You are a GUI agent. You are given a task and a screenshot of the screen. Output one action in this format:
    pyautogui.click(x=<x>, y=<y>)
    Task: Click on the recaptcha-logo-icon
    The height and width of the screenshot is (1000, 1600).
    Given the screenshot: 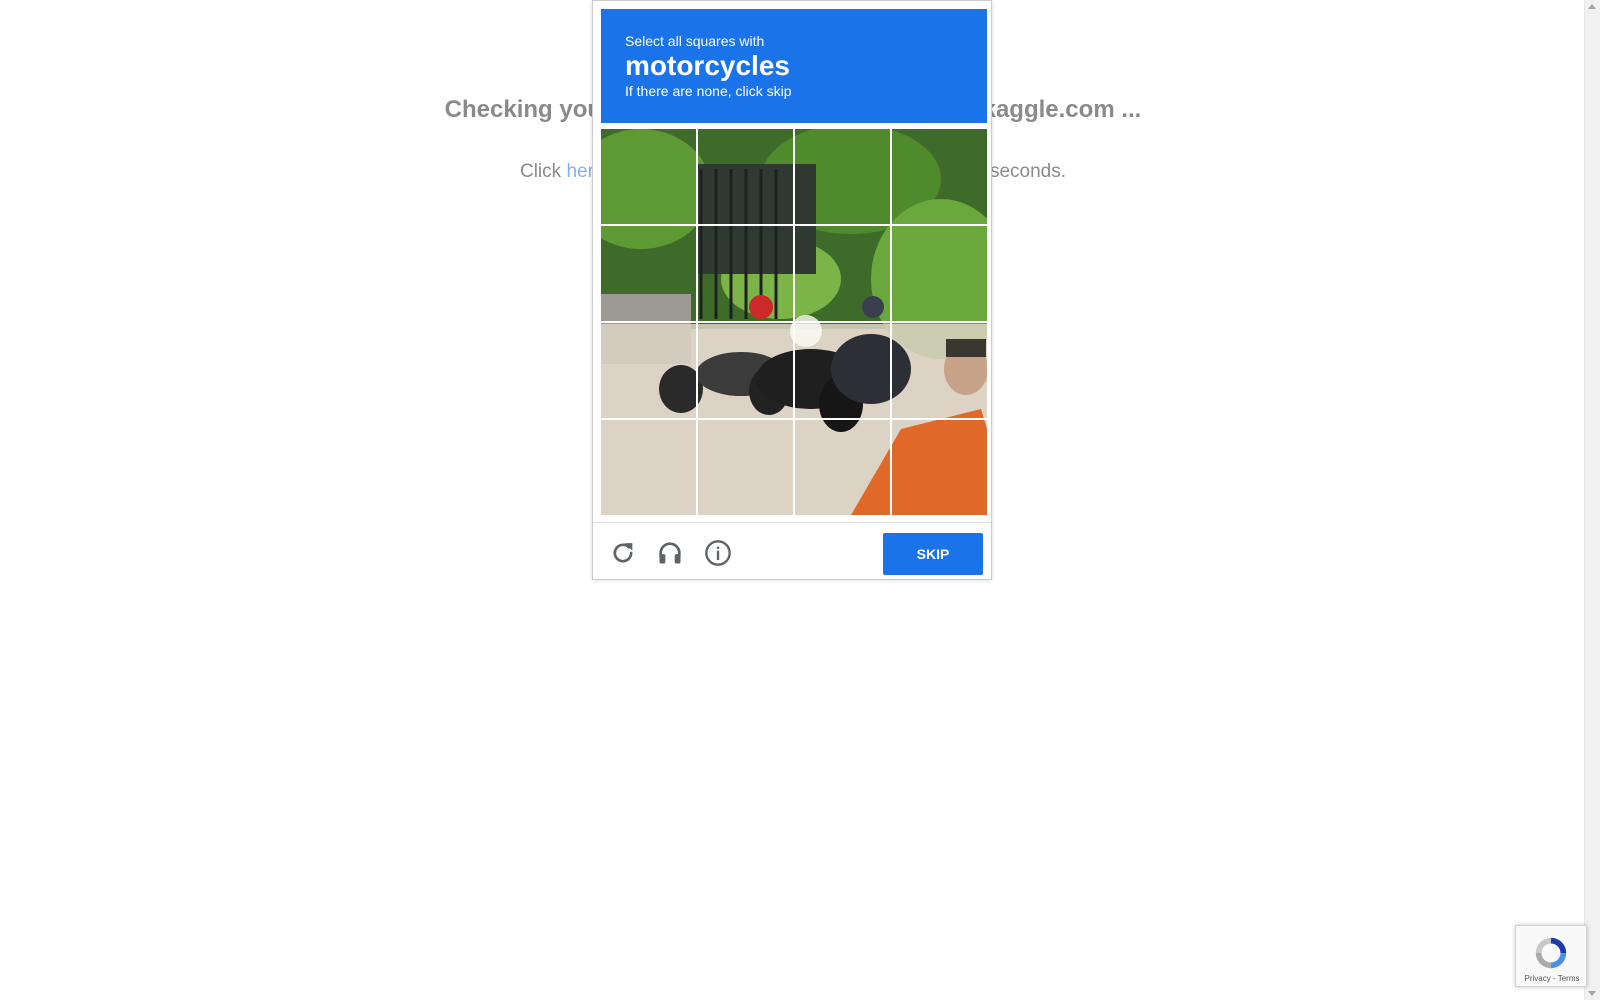 What is the action you would take?
    pyautogui.click(x=1551, y=953)
    